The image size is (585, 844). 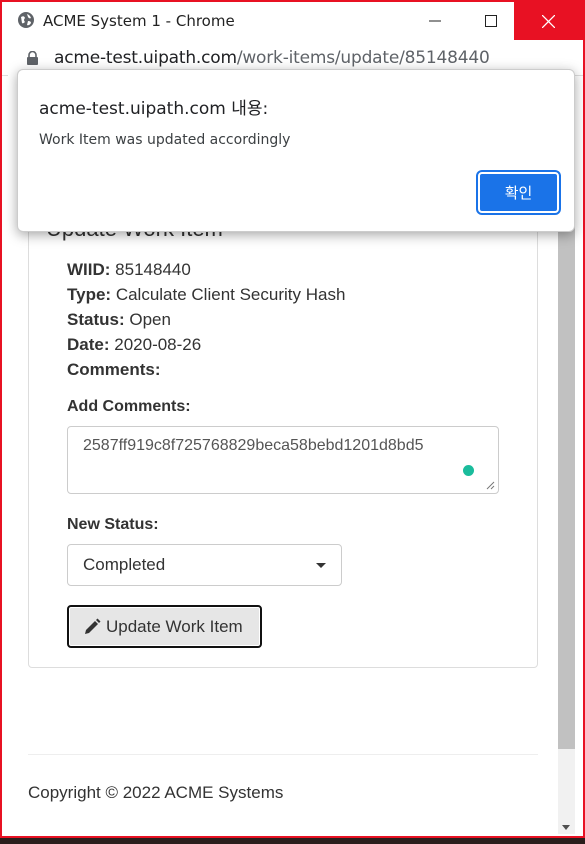 What do you see at coordinates (283, 460) in the screenshot?
I see `add-comments-textarea: 2587ff919c8f725768829beca58bebd1201d8bd5` at bounding box center [283, 460].